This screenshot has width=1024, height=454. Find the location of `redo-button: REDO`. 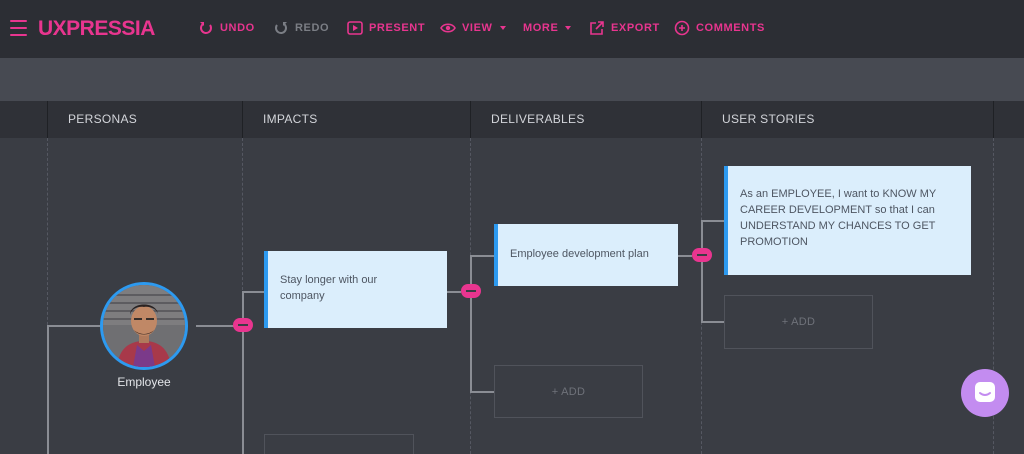

redo-button: REDO is located at coordinates (301, 28).